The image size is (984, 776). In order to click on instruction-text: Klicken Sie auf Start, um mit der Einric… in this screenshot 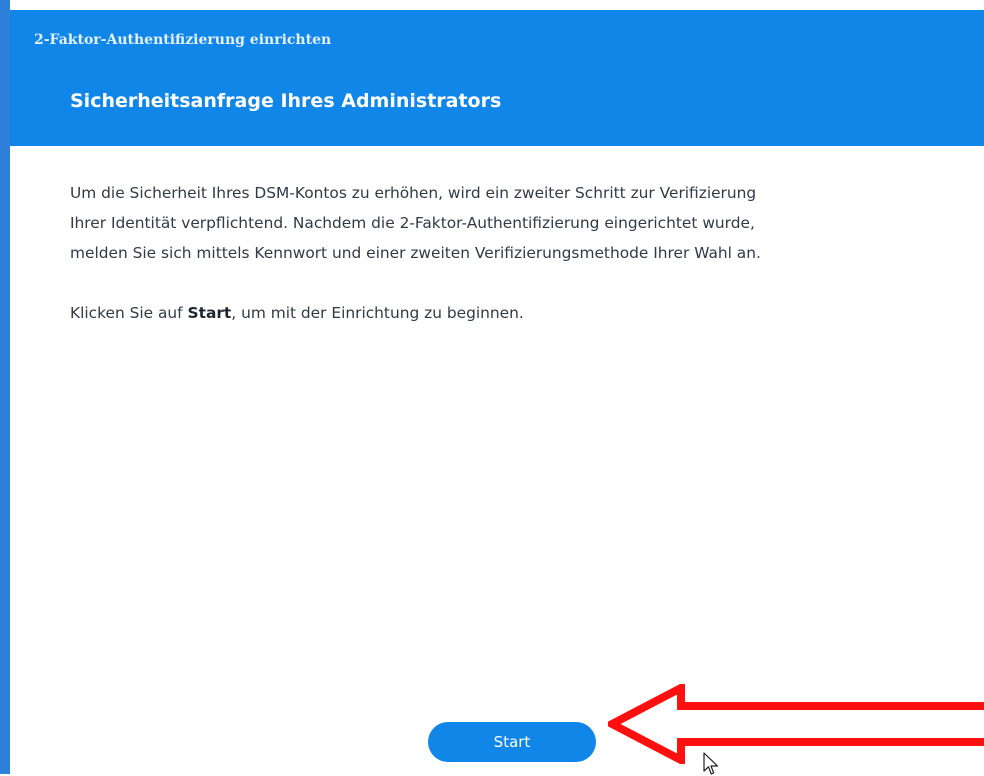, I will do `click(510, 313)`.